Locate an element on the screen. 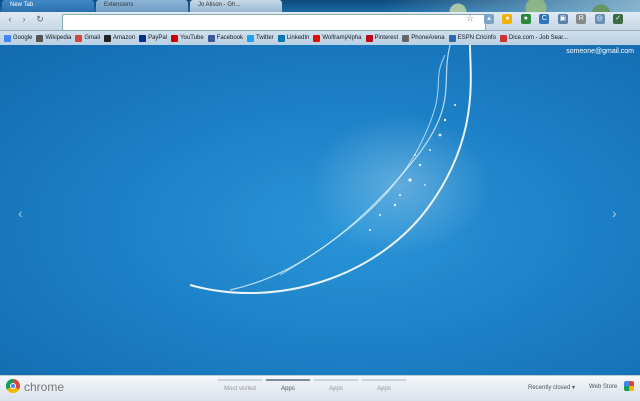 The width and height of the screenshot is (640, 401). web-store-icon is located at coordinates (629, 386).